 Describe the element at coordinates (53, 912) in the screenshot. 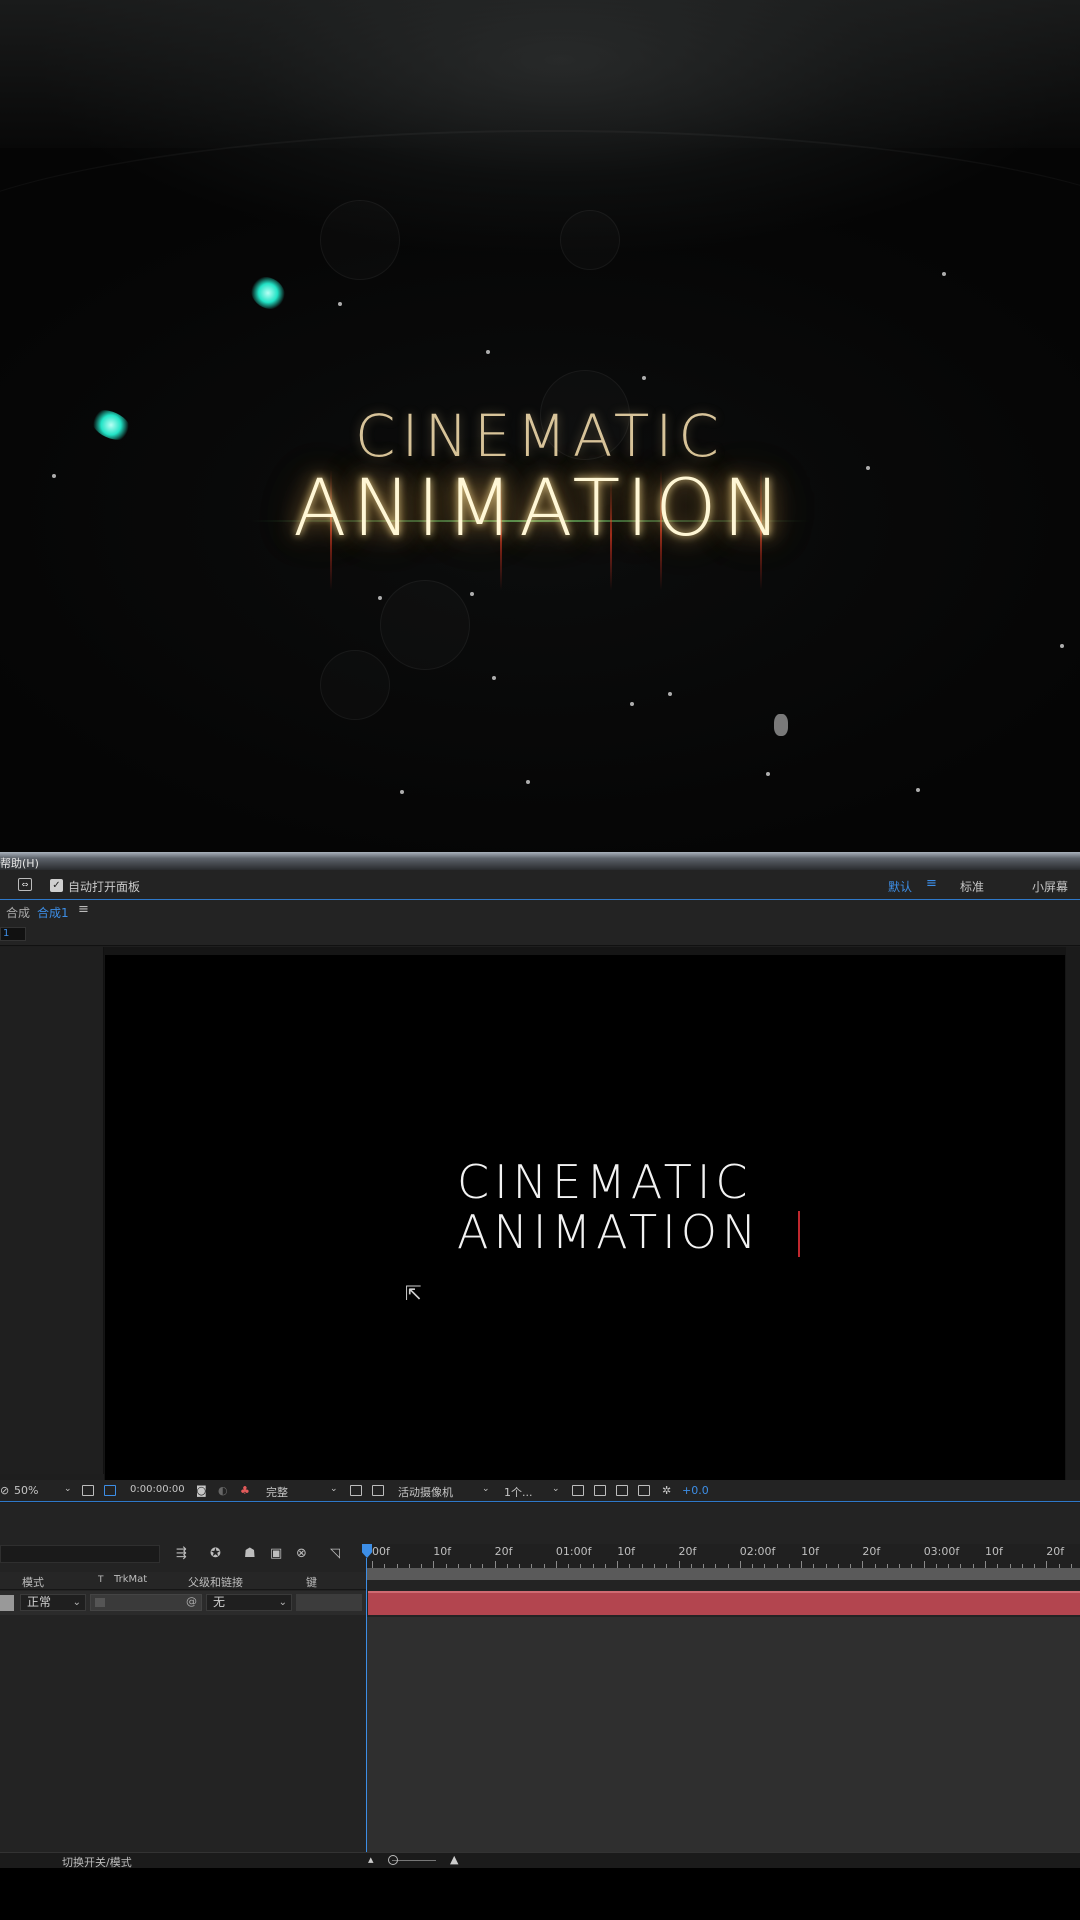

I see `tab-composition-1: 合成1` at that location.